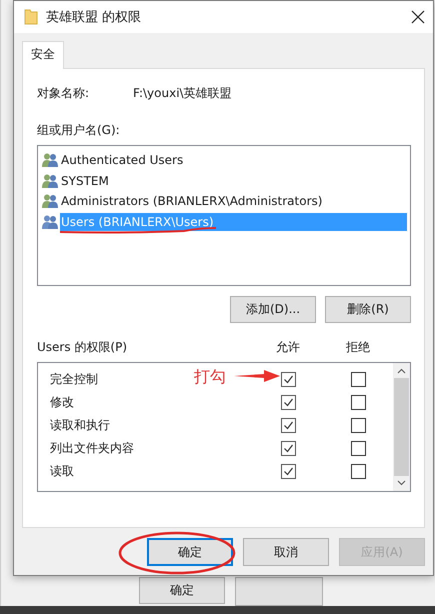  What do you see at coordinates (192, 201) in the screenshot?
I see `group-list-item: Administrators (BRIANLERX\Administrators)` at bounding box center [192, 201].